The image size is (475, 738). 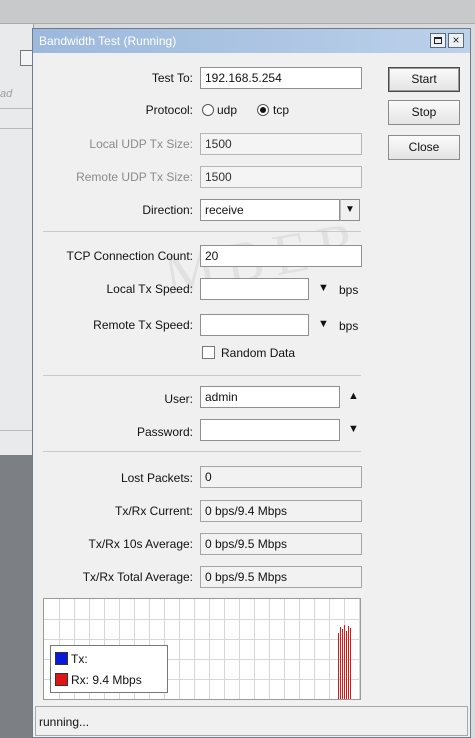 I want to click on password-input, so click(x=270, y=430).